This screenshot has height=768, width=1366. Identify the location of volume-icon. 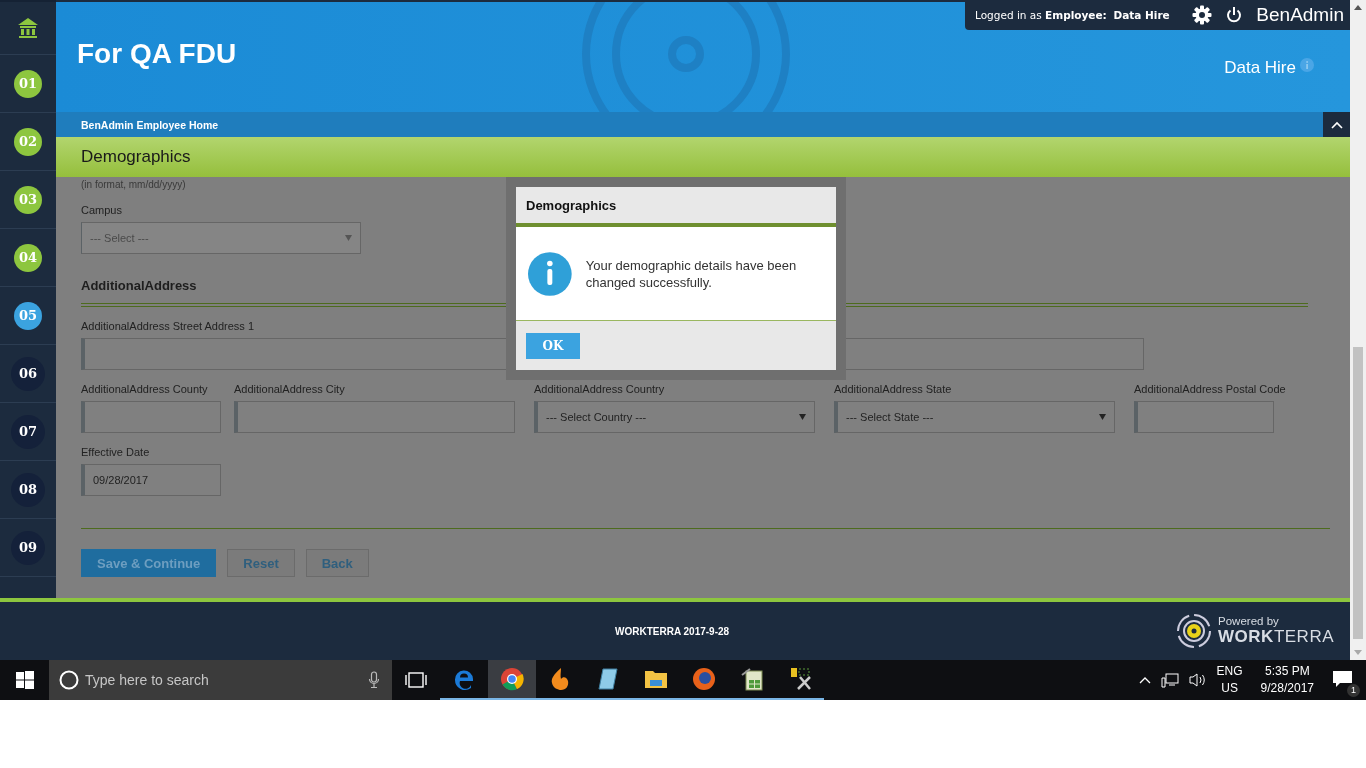
(1197, 680).